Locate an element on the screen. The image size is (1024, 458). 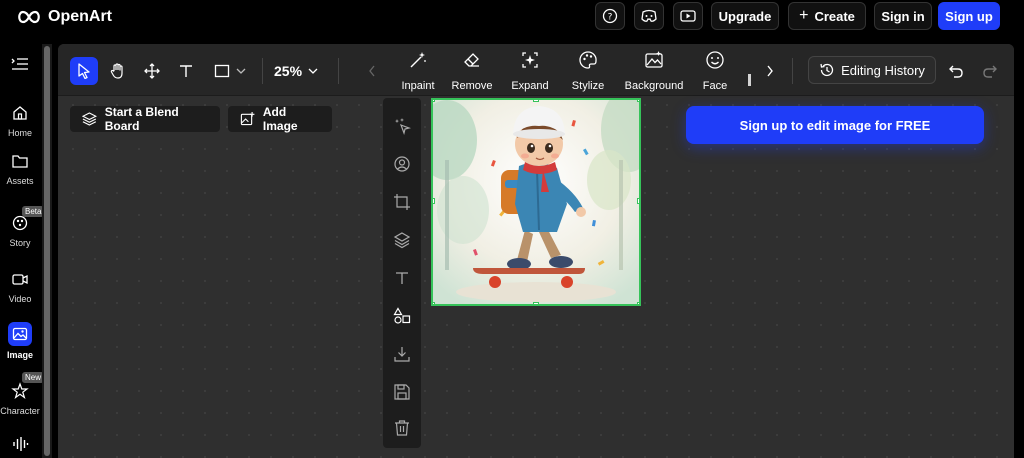
blend-board-button: Start a Blend Board is located at coordinates (145, 119).